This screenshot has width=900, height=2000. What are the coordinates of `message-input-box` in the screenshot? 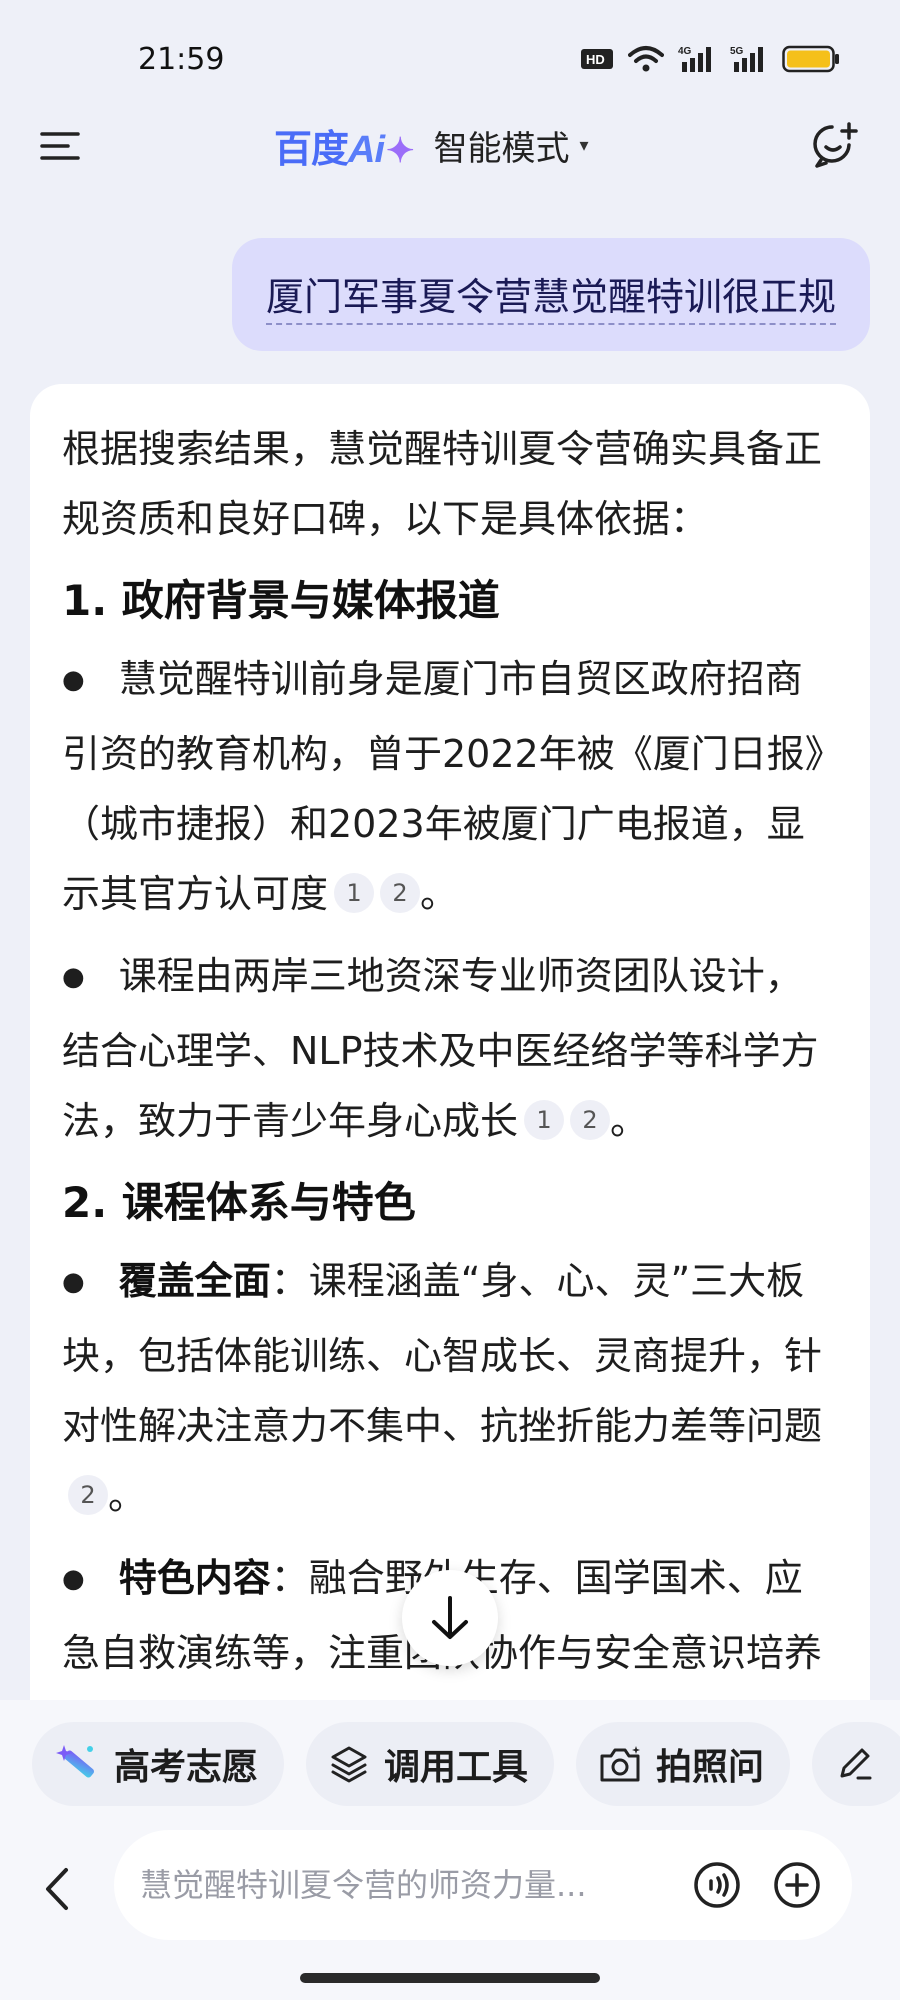 It's located at (483, 1885).